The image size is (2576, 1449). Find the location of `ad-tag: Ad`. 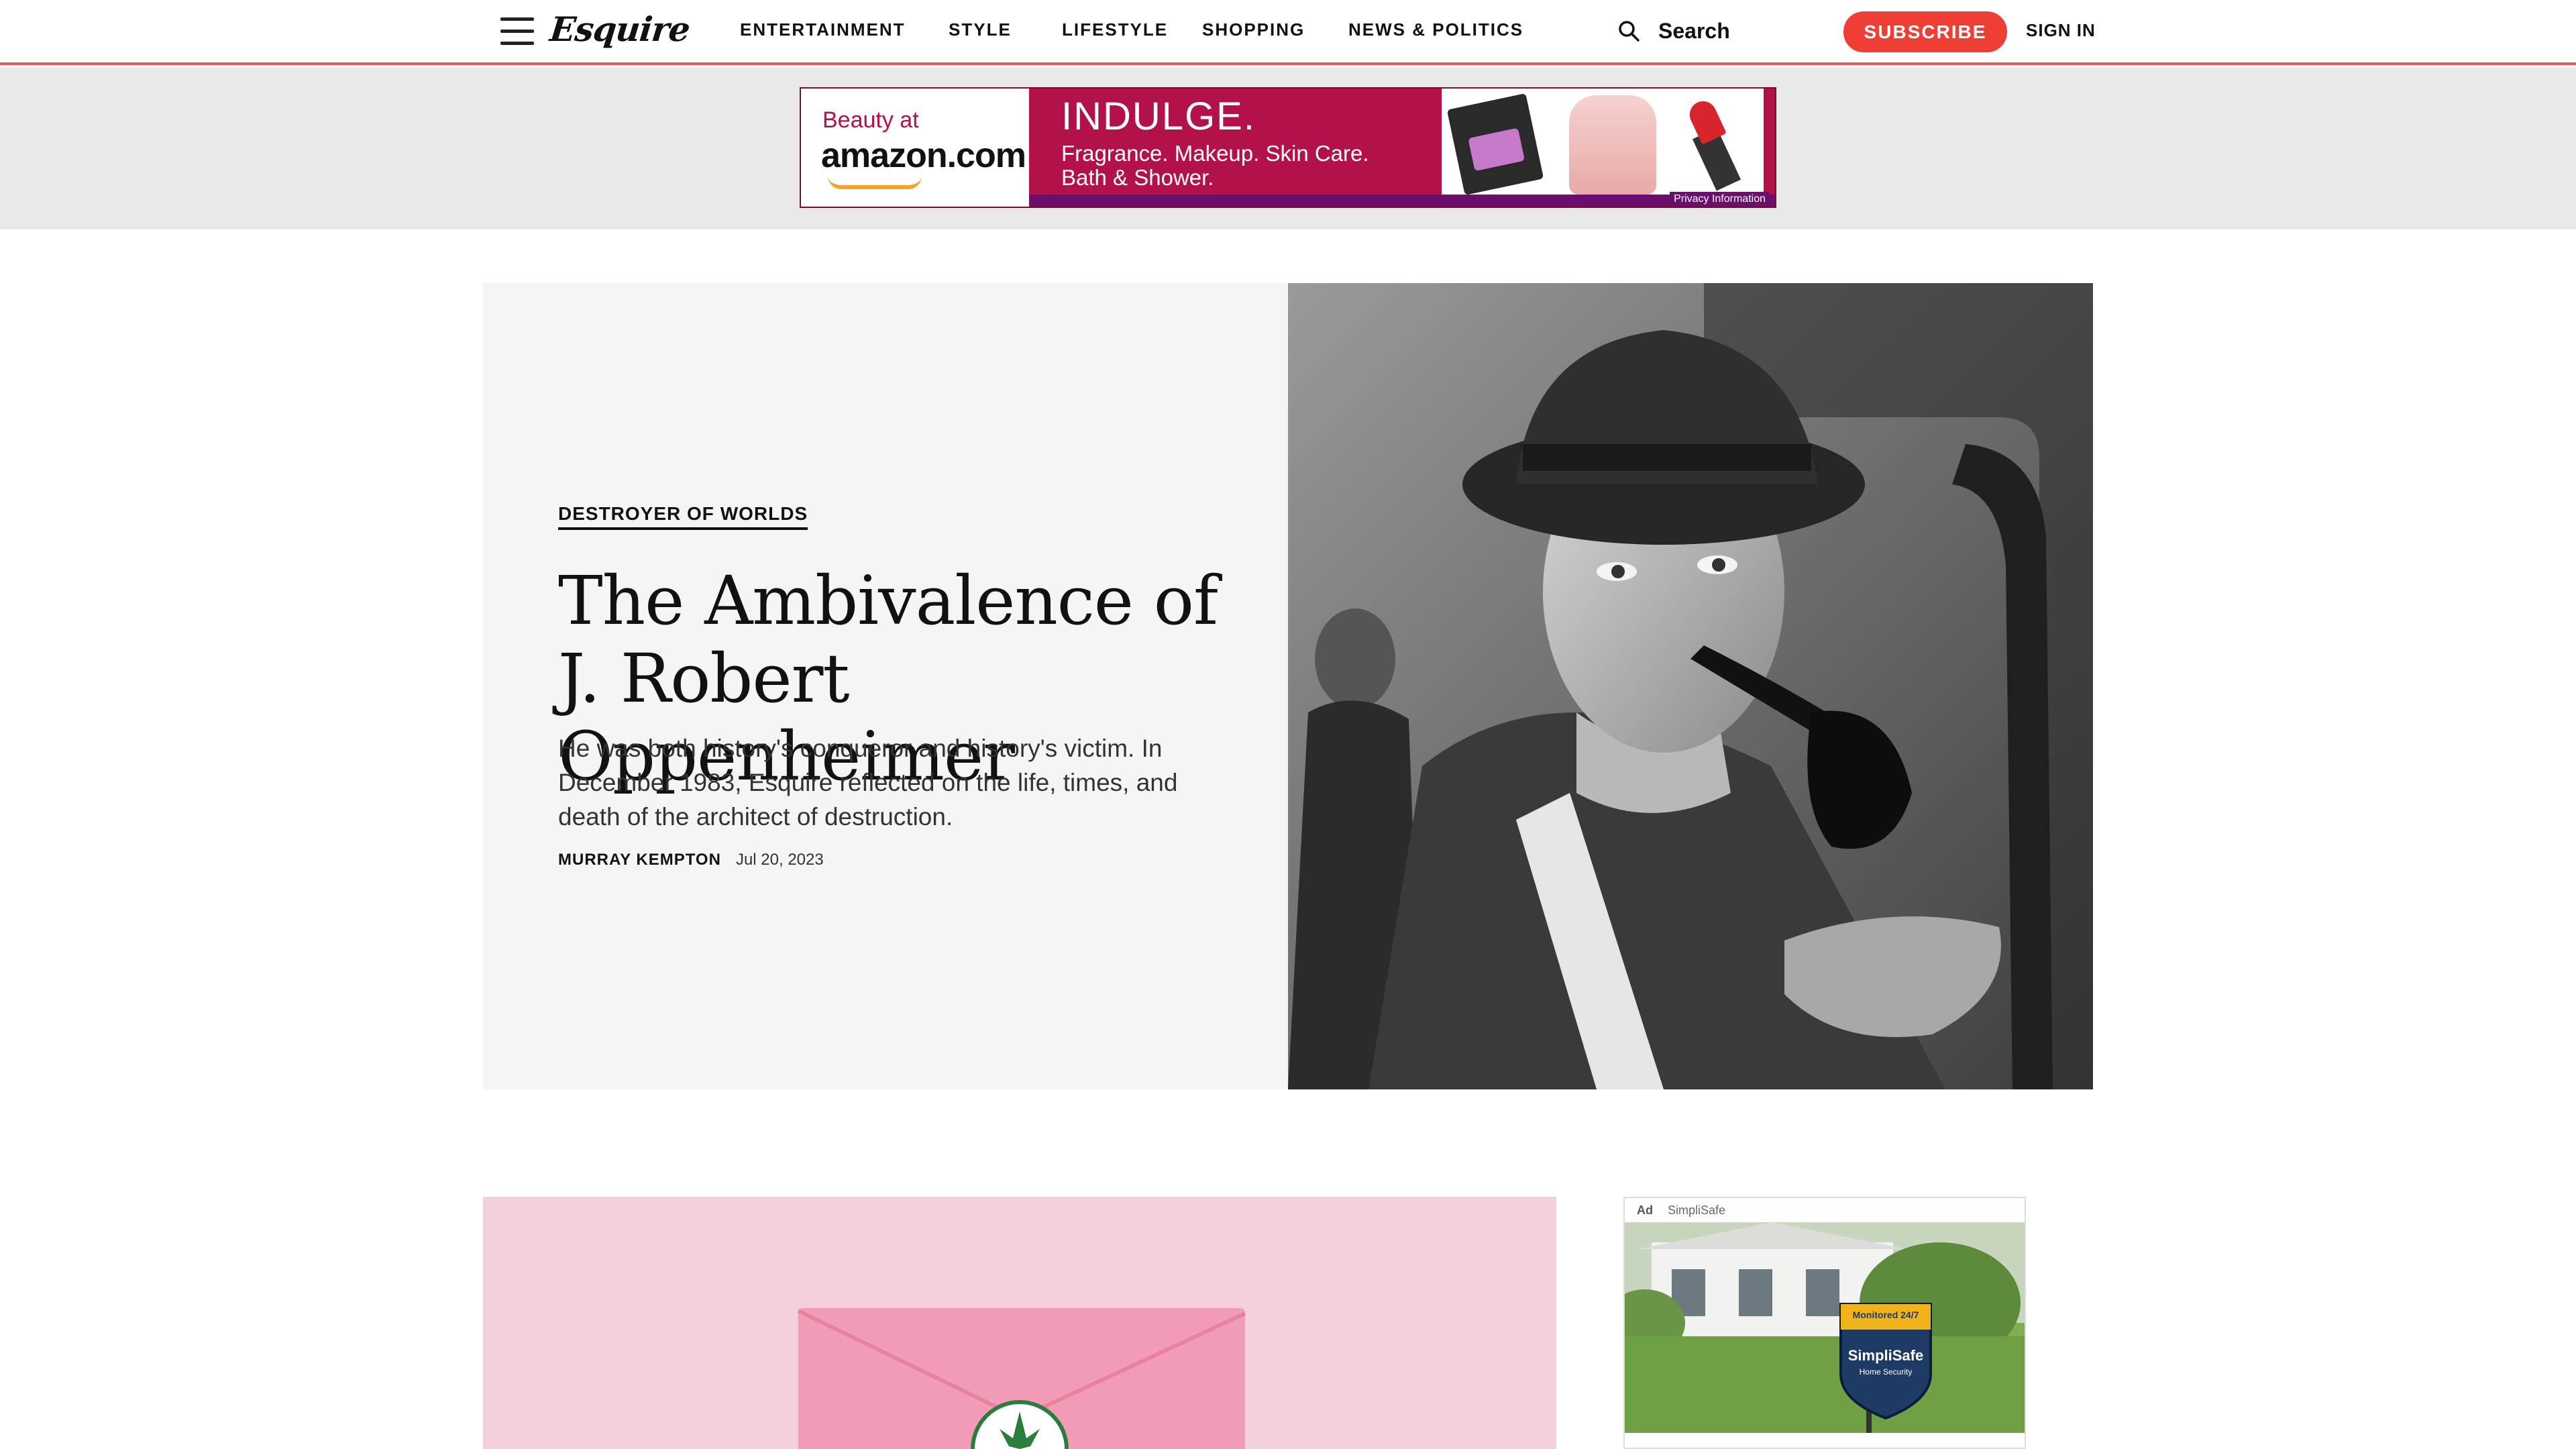

ad-tag: Ad is located at coordinates (1645, 1210).